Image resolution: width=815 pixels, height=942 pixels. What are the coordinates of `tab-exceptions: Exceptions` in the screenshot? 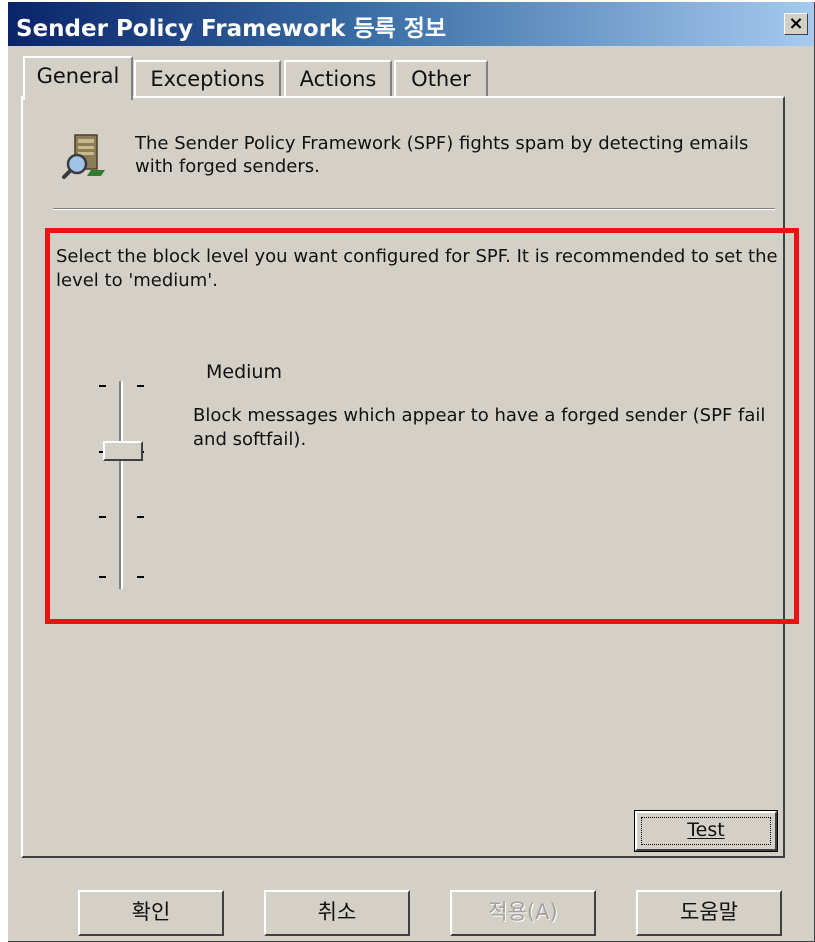 It's located at (207, 79).